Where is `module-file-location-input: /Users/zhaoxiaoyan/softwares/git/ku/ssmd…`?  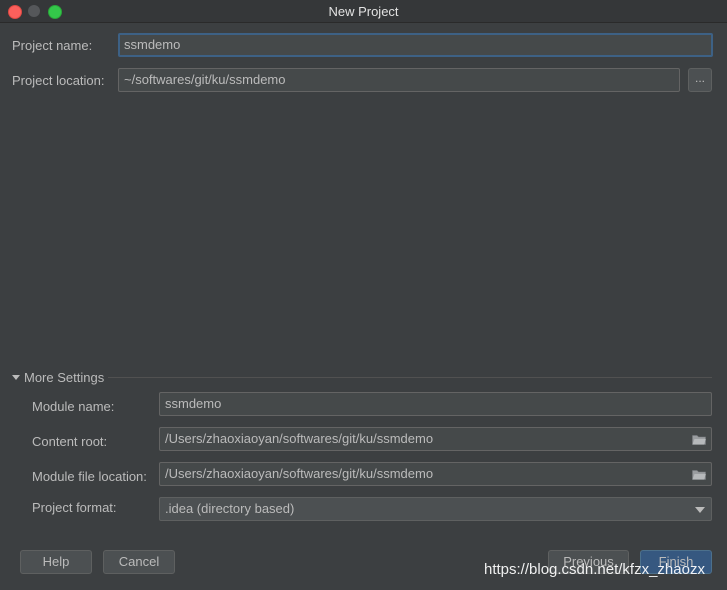
module-file-location-input: /Users/zhaoxiaoyan/softwares/git/ku/ssmd… is located at coordinates (435, 474).